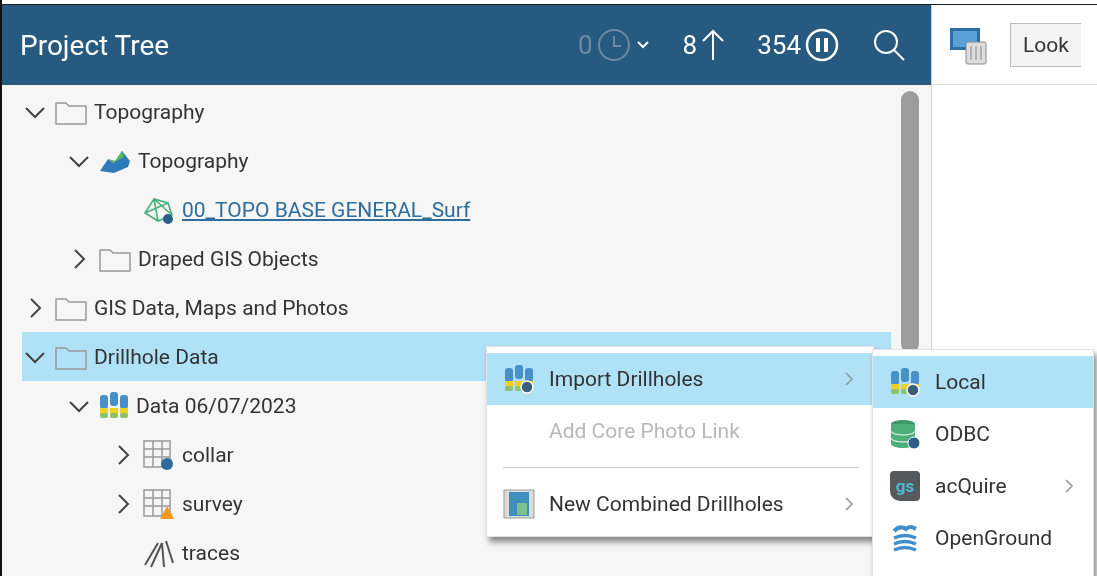 The height and width of the screenshot is (576, 1097). I want to click on panel-title: Project Tree, so click(95, 45).